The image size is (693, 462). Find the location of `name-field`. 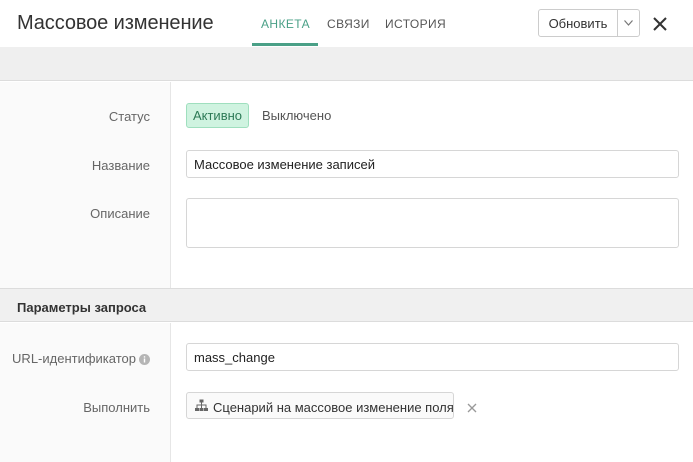

name-field is located at coordinates (432, 164).